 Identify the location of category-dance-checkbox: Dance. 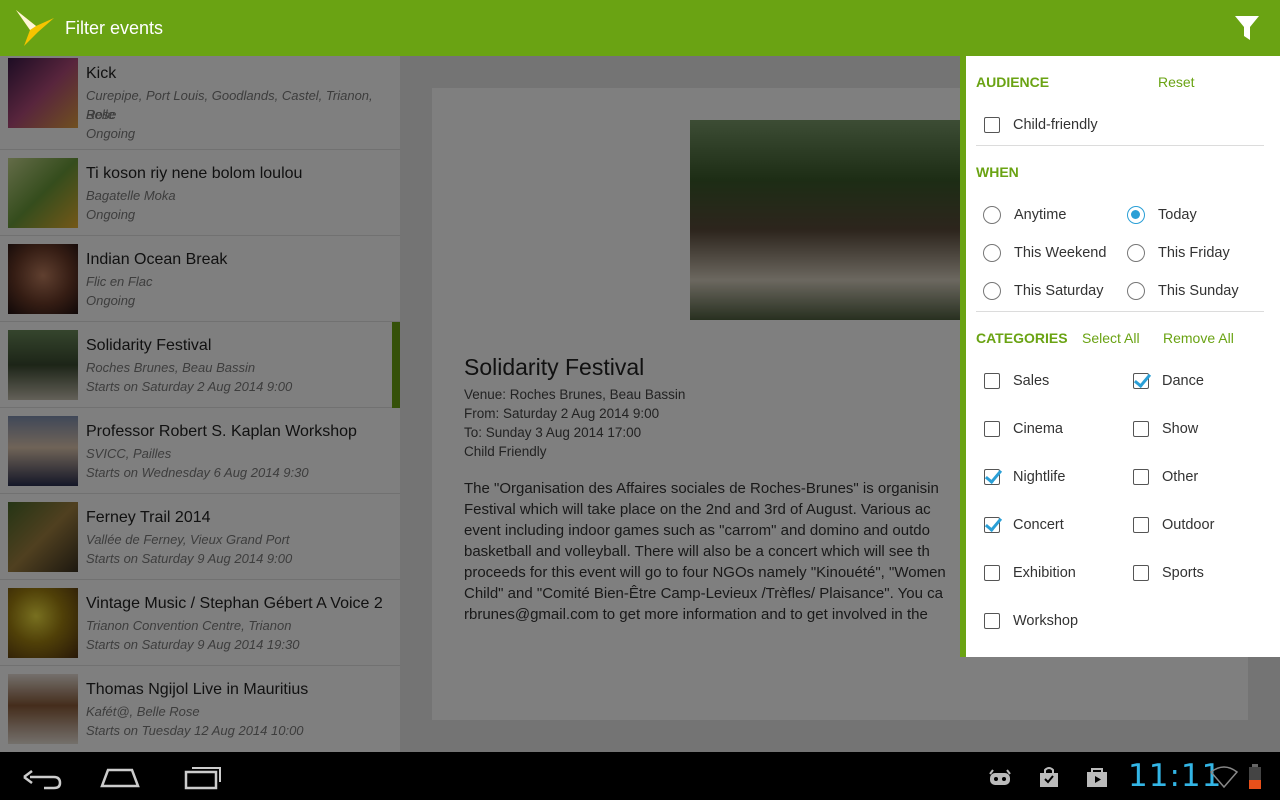
(1168, 381).